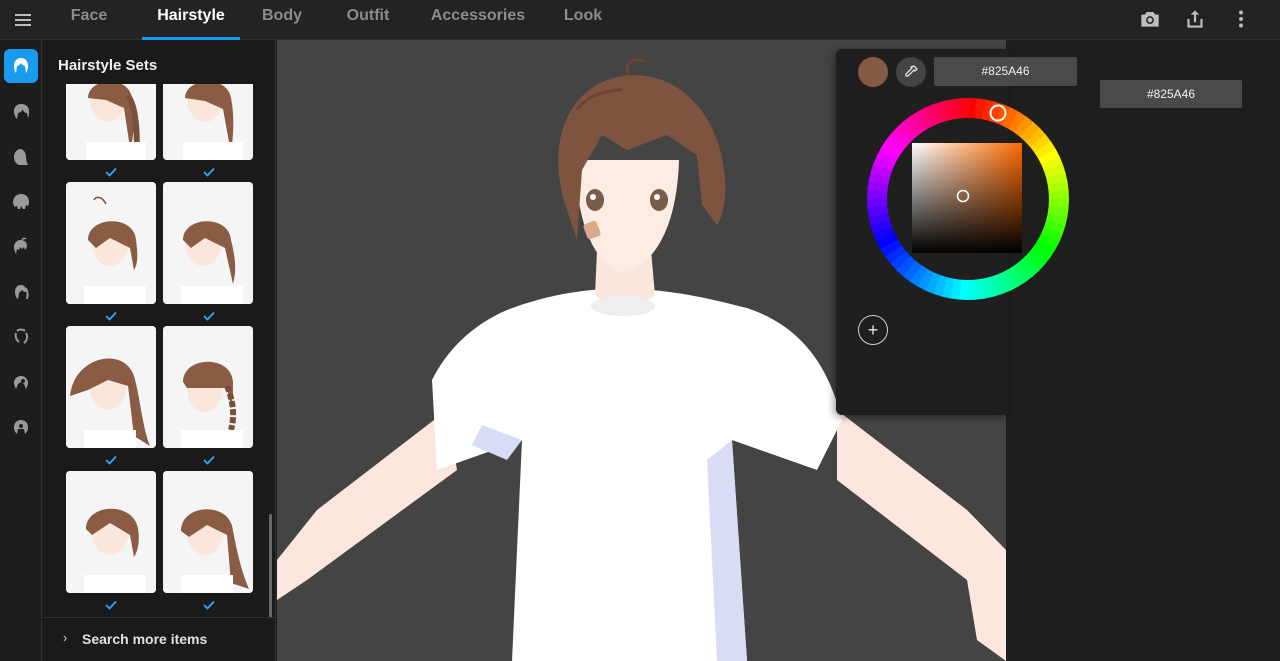 The height and width of the screenshot is (661, 1280). Describe the element at coordinates (21, 247) in the screenshot. I see `ahoge-icon` at that location.